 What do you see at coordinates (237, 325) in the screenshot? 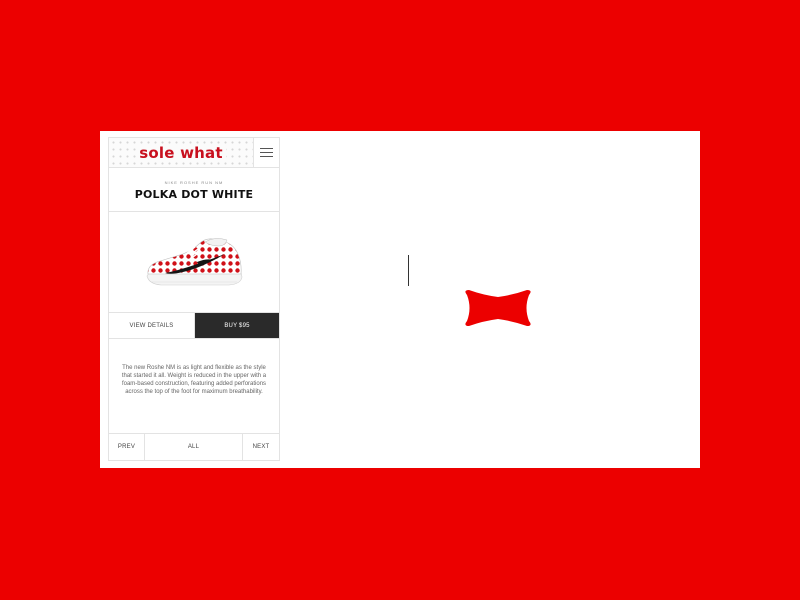
I see `buy-button: BUY $95` at bounding box center [237, 325].